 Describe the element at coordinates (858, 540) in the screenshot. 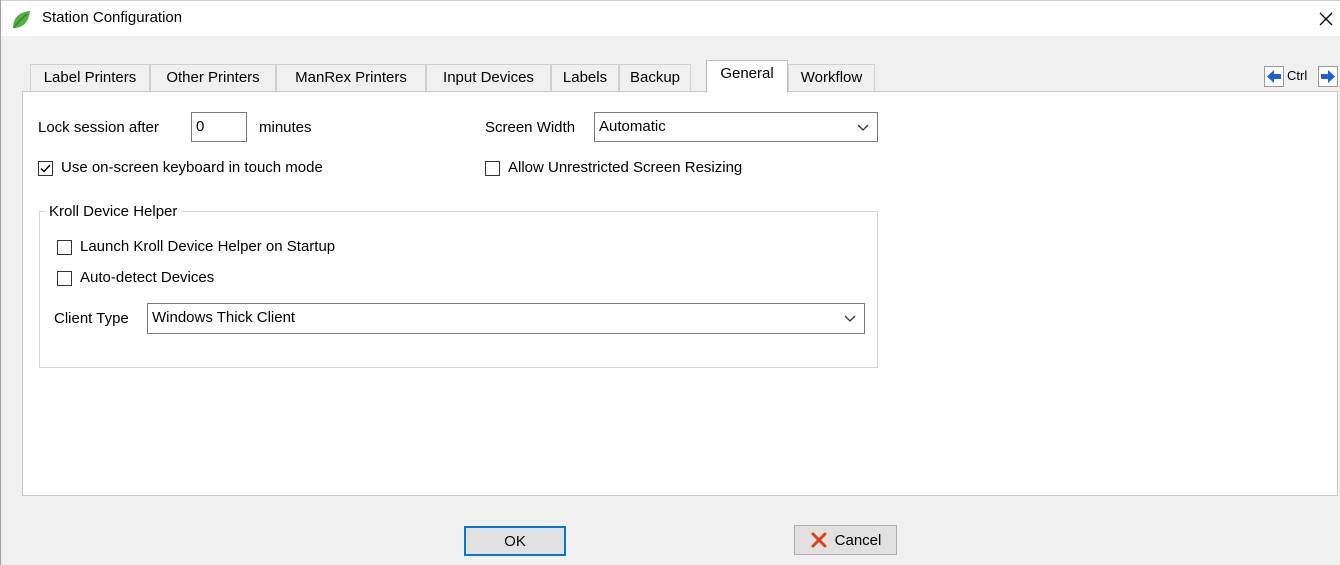

I see `cancel-button-label: Cancel` at that location.